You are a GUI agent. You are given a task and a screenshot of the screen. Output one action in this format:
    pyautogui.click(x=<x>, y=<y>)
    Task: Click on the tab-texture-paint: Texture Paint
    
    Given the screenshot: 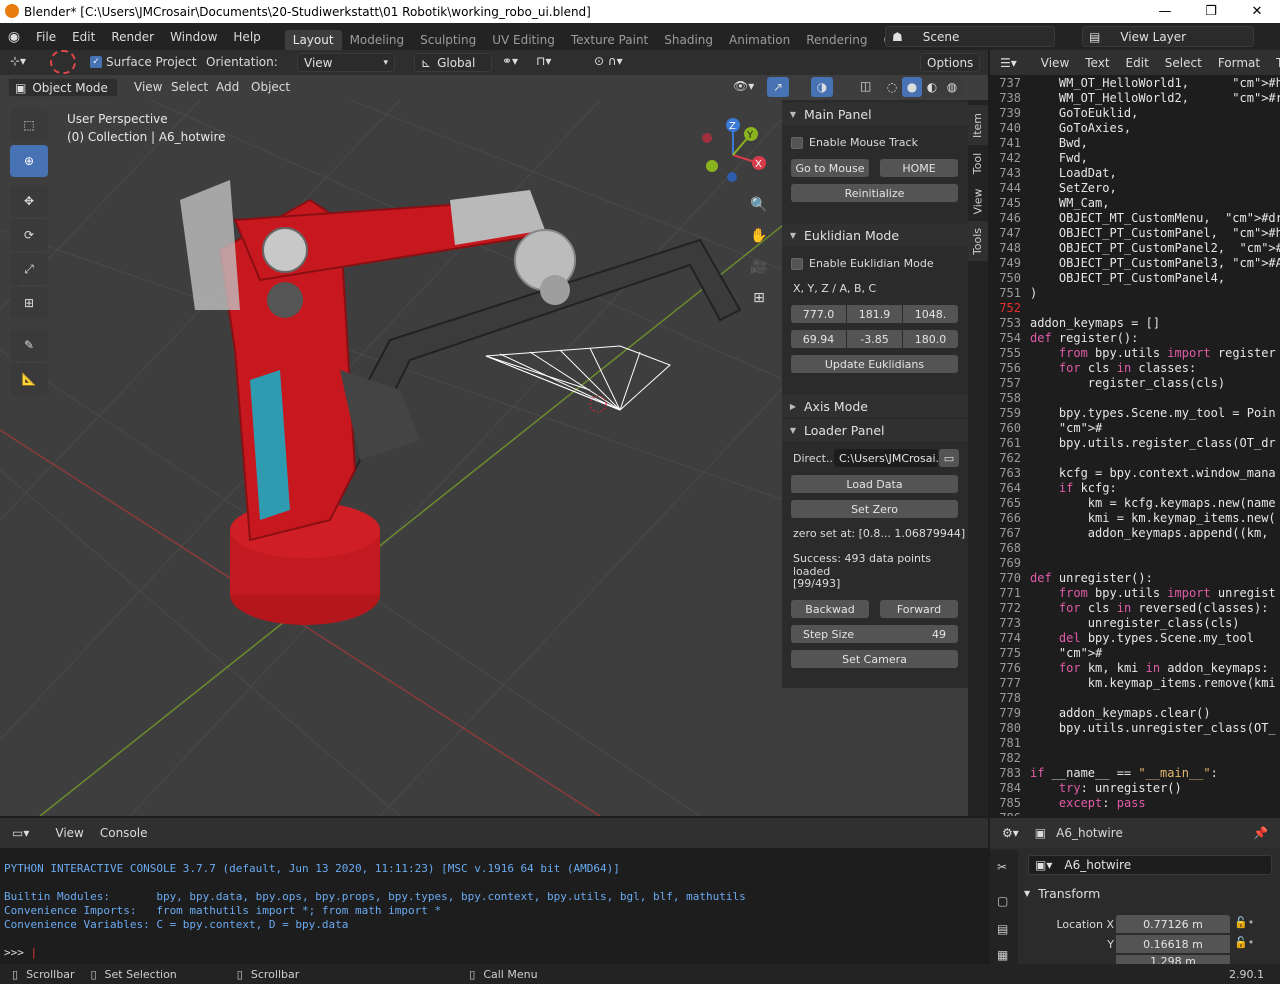 What is the action you would take?
    pyautogui.click(x=609, y=40)
    